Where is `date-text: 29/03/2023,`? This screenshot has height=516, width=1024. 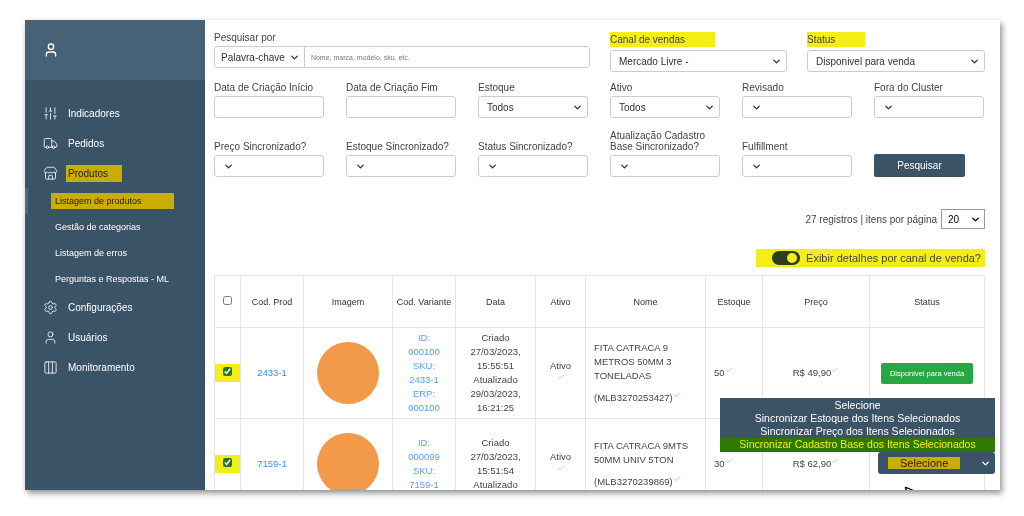 date-text: 29/03/2023, is located at coordinates (495, 394).